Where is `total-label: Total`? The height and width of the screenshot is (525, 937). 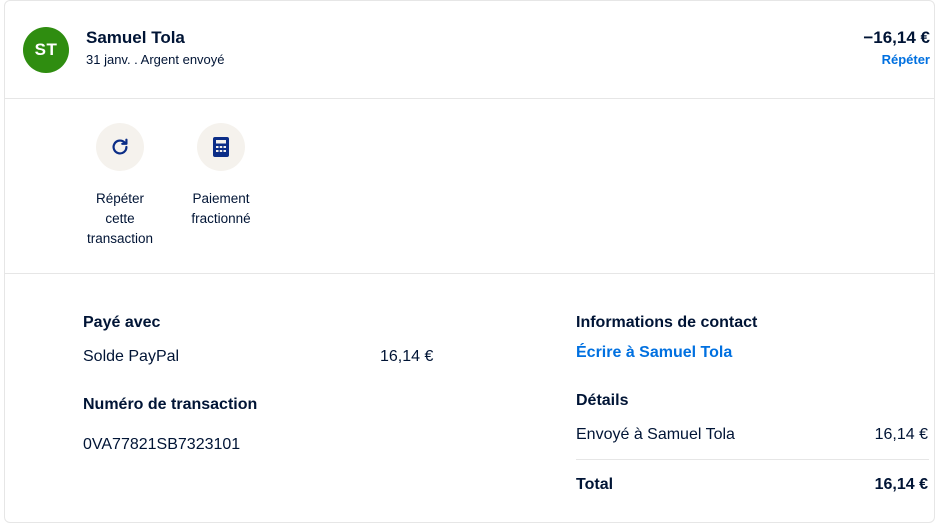 total-label: Total is located at coordinates (595, 484).